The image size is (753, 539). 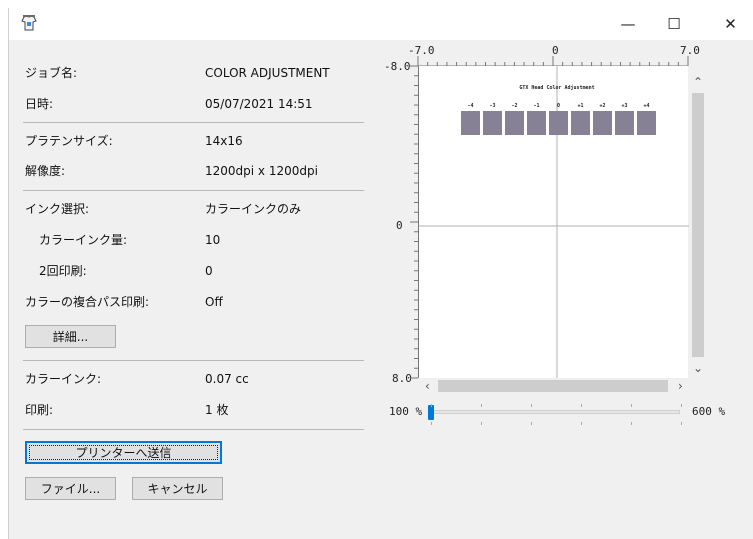 What do you see at coordinates (195, 141) in the screenshot?
I see `platen-size-row: プラテンサイズ: 14x16` at bounding box center [195, 141].